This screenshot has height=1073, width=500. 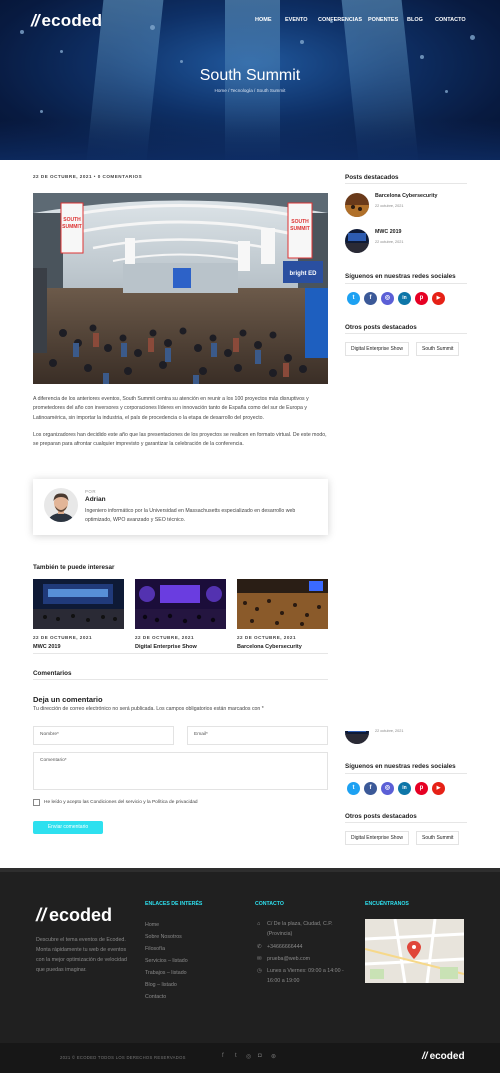 What do you see at coordinates (36, 802) in the screenshot?
I see `privacy-checkbox` at bounding box center [36, 802].